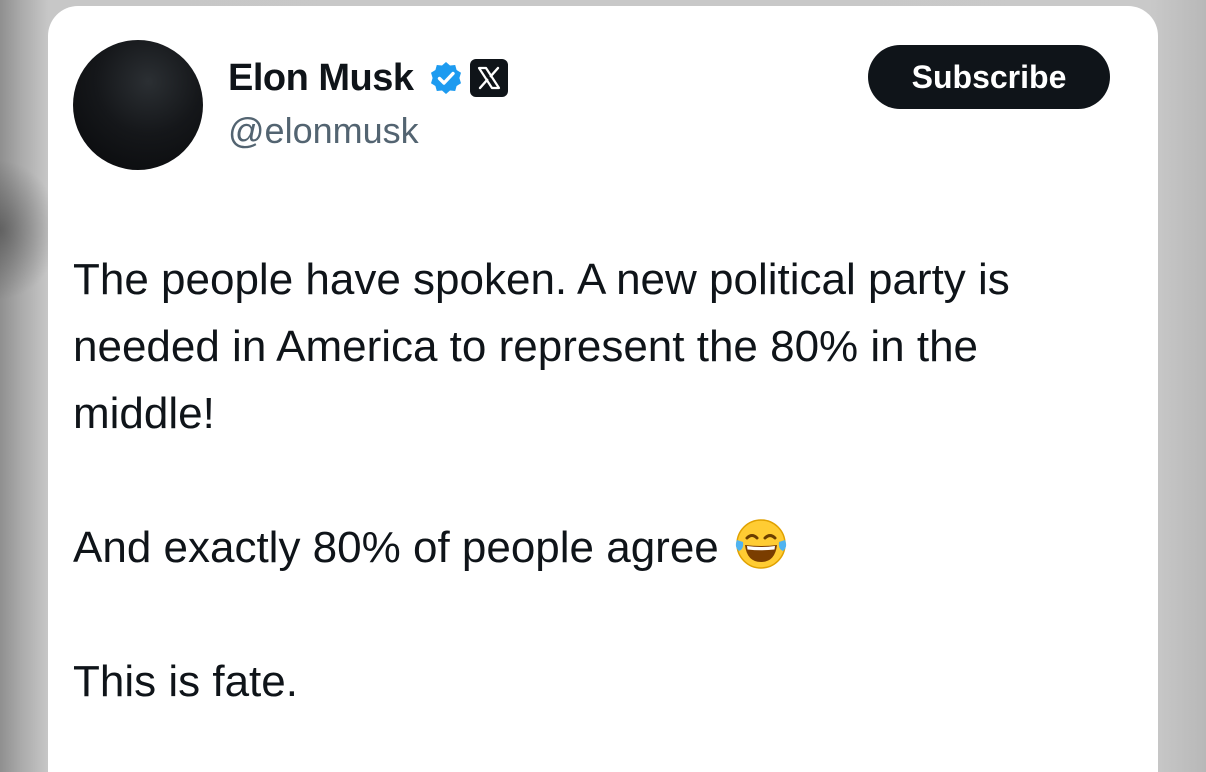 This screenshot has width=1206, height=772. I want to click on name-row: Elon Musk, so click(368, 78).